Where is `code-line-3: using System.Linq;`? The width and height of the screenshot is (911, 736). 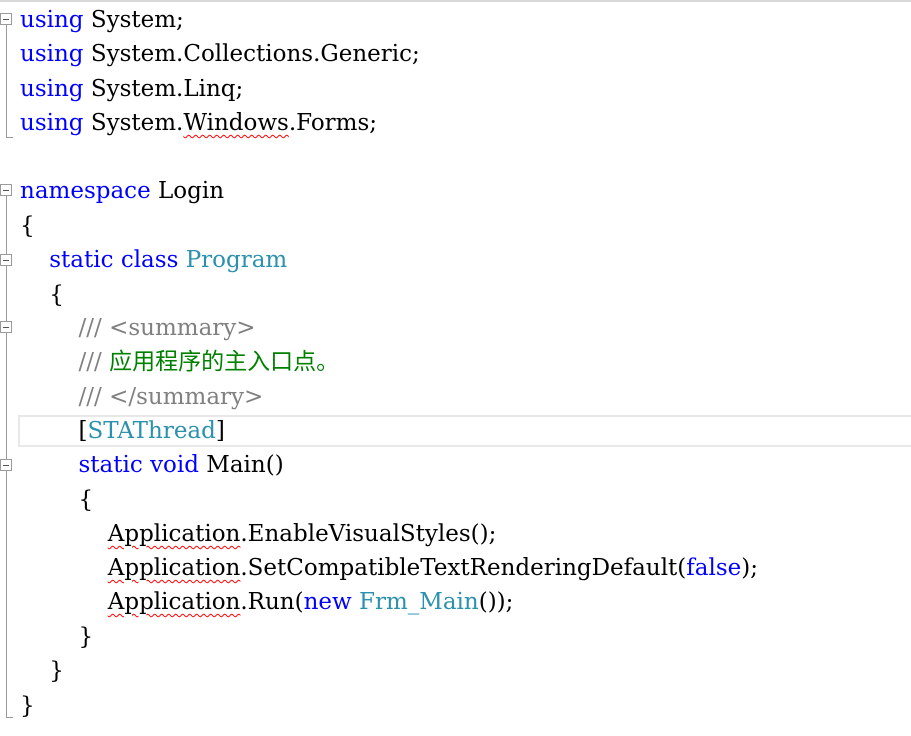 code-line-3: using System.Linq; is located at coordinates (131, 89).